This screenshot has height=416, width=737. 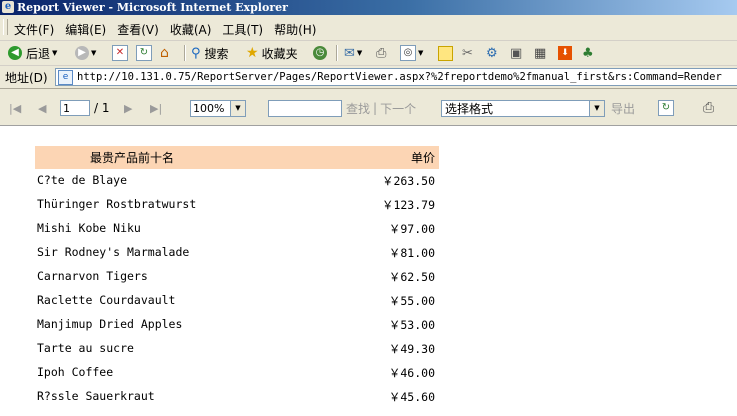 I want to click on menu-help: 帮助(H), so click(x=298, y=29).